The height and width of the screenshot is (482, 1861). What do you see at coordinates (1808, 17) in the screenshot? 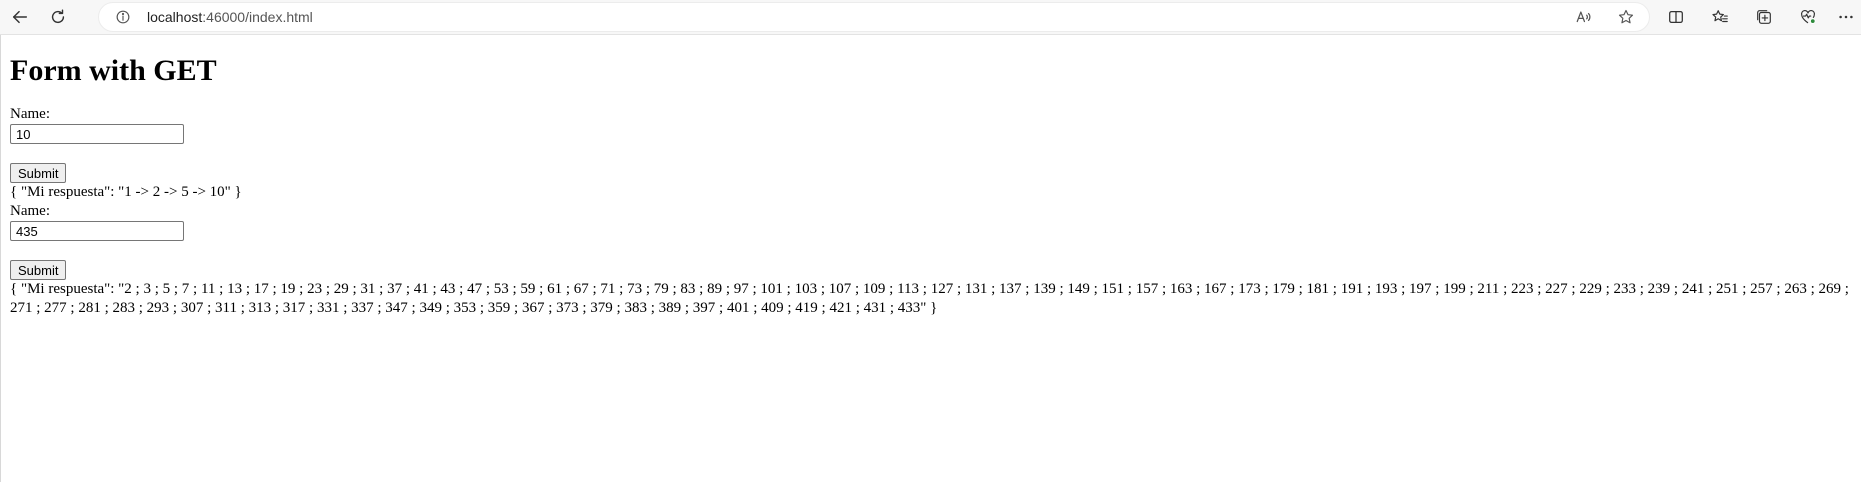
I see `heart-pulse-icon` at bounding box center [1808, 17].